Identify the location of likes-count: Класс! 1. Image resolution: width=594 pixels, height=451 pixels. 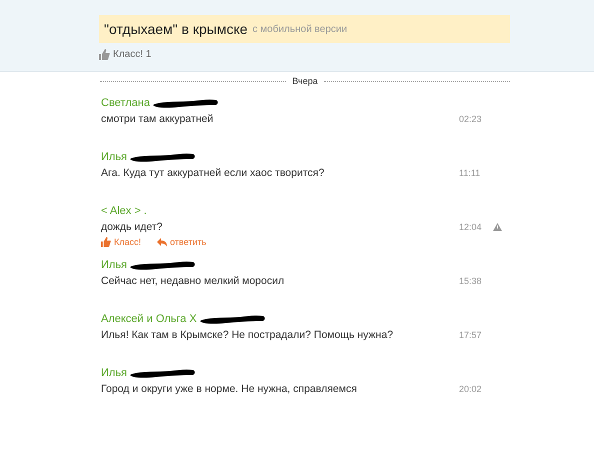
(132, 54).